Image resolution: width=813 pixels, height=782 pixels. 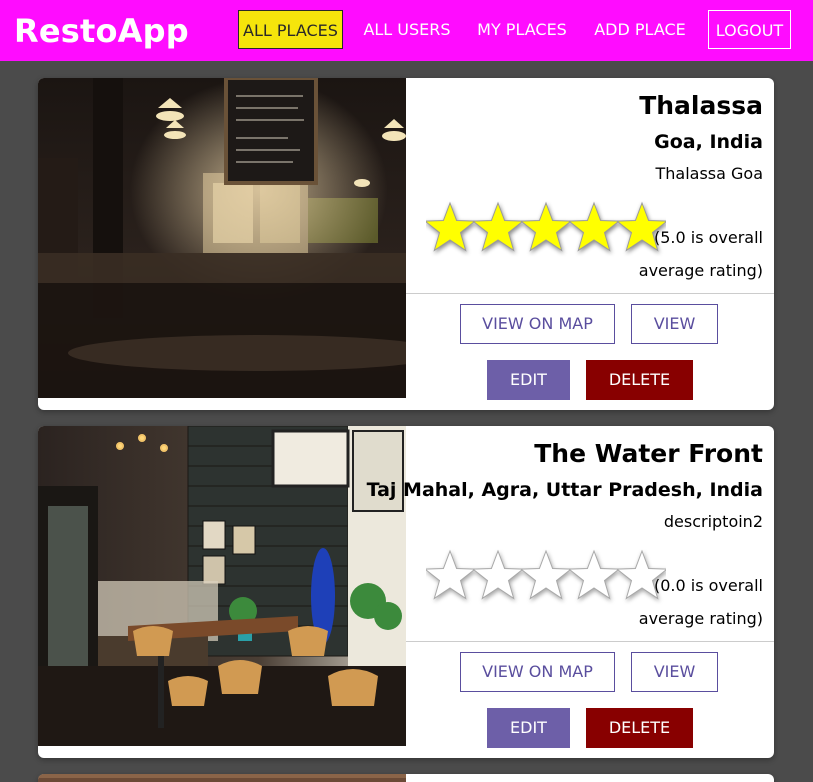 What do you see at coordinates (522, 29) in the screenshot?
I see `nav-my-places: MY PLACES` at bounding box center [522, 29].